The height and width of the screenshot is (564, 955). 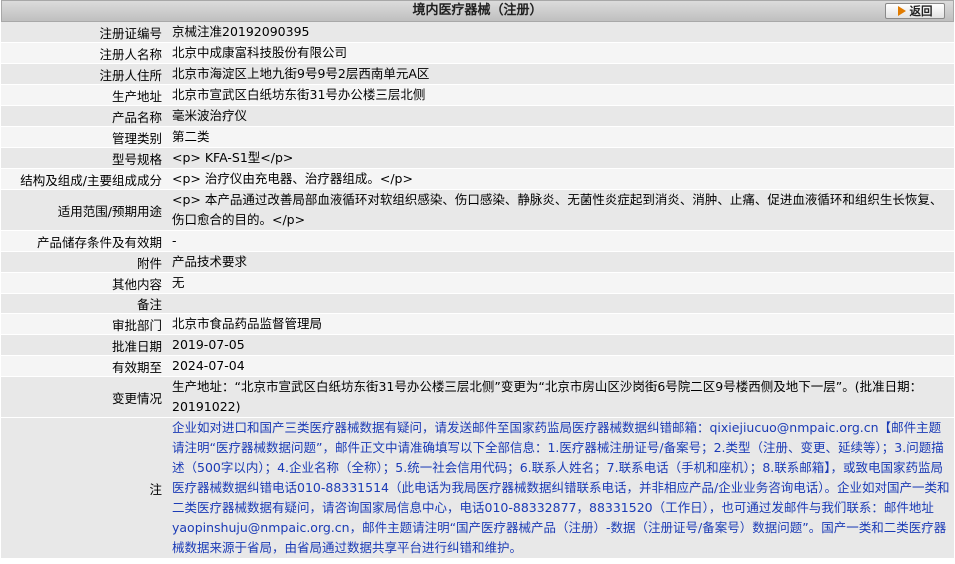 I want to click on table-row: 注册证编号 京械注准20192090395, so click(x=477, y=32).